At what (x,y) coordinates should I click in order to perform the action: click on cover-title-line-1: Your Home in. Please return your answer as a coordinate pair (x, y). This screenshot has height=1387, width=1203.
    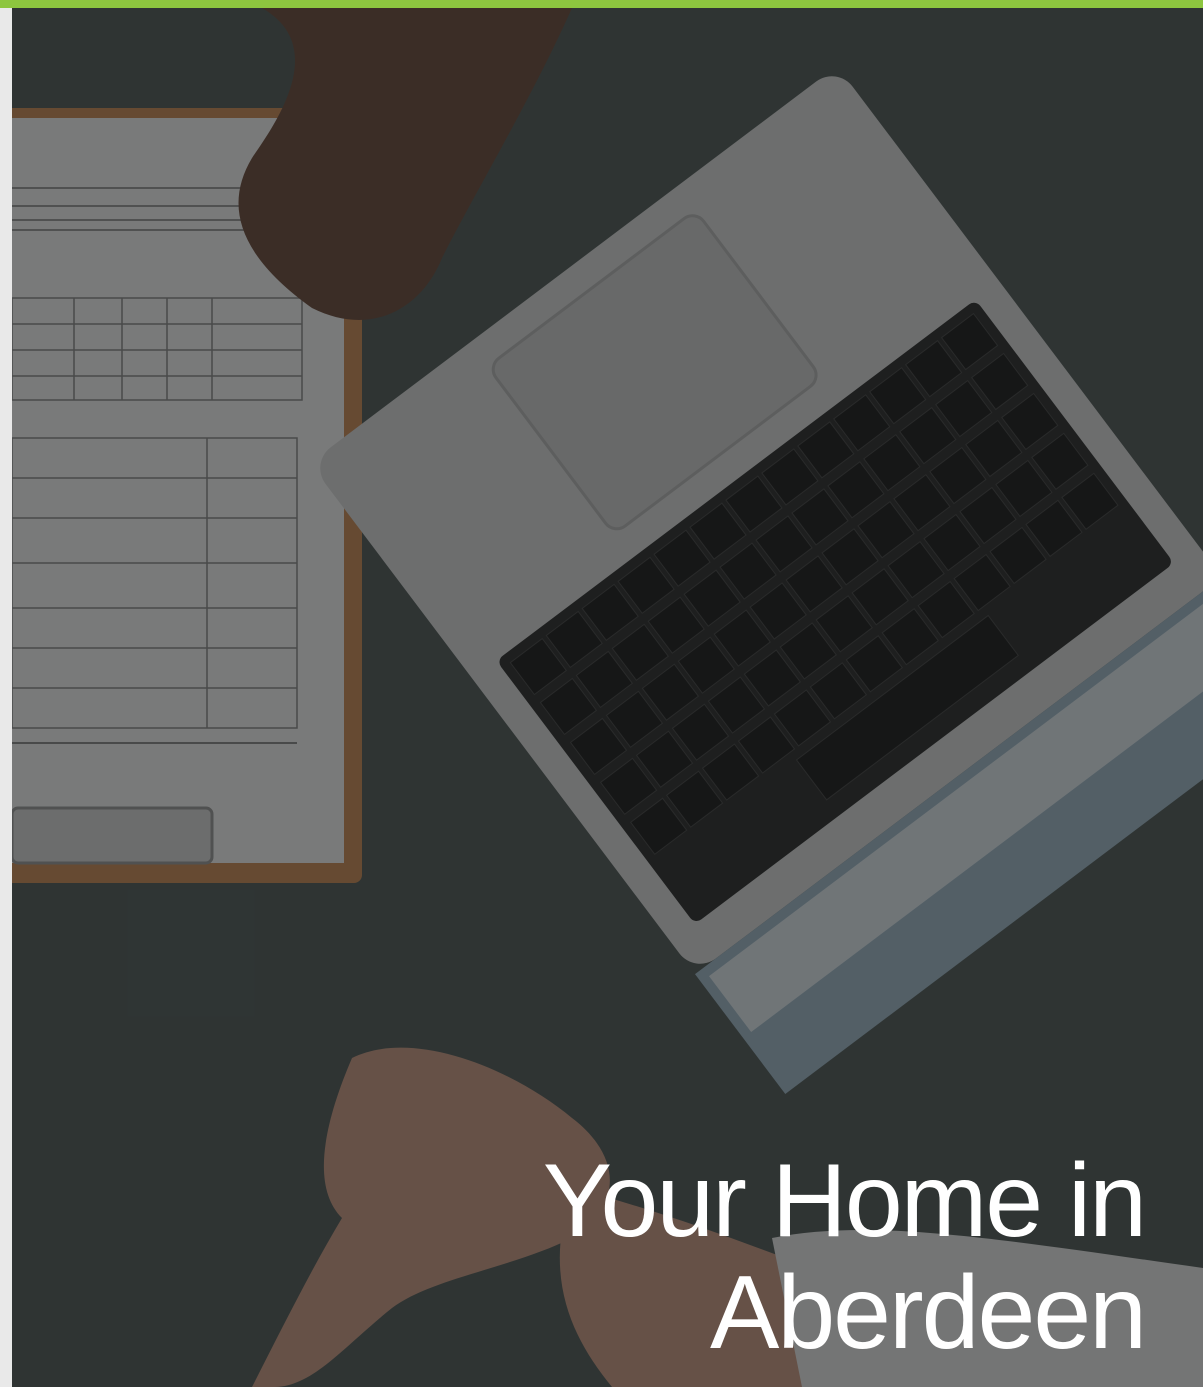
    Looking at the image, I should click on (844, 1201).